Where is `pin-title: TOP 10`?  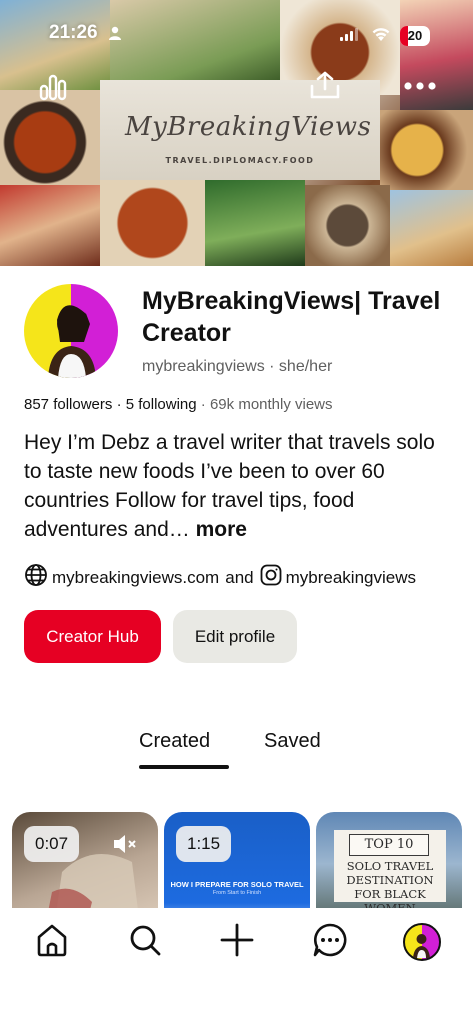 pin-title: TOP 10 is located at coordinates (389, 845).